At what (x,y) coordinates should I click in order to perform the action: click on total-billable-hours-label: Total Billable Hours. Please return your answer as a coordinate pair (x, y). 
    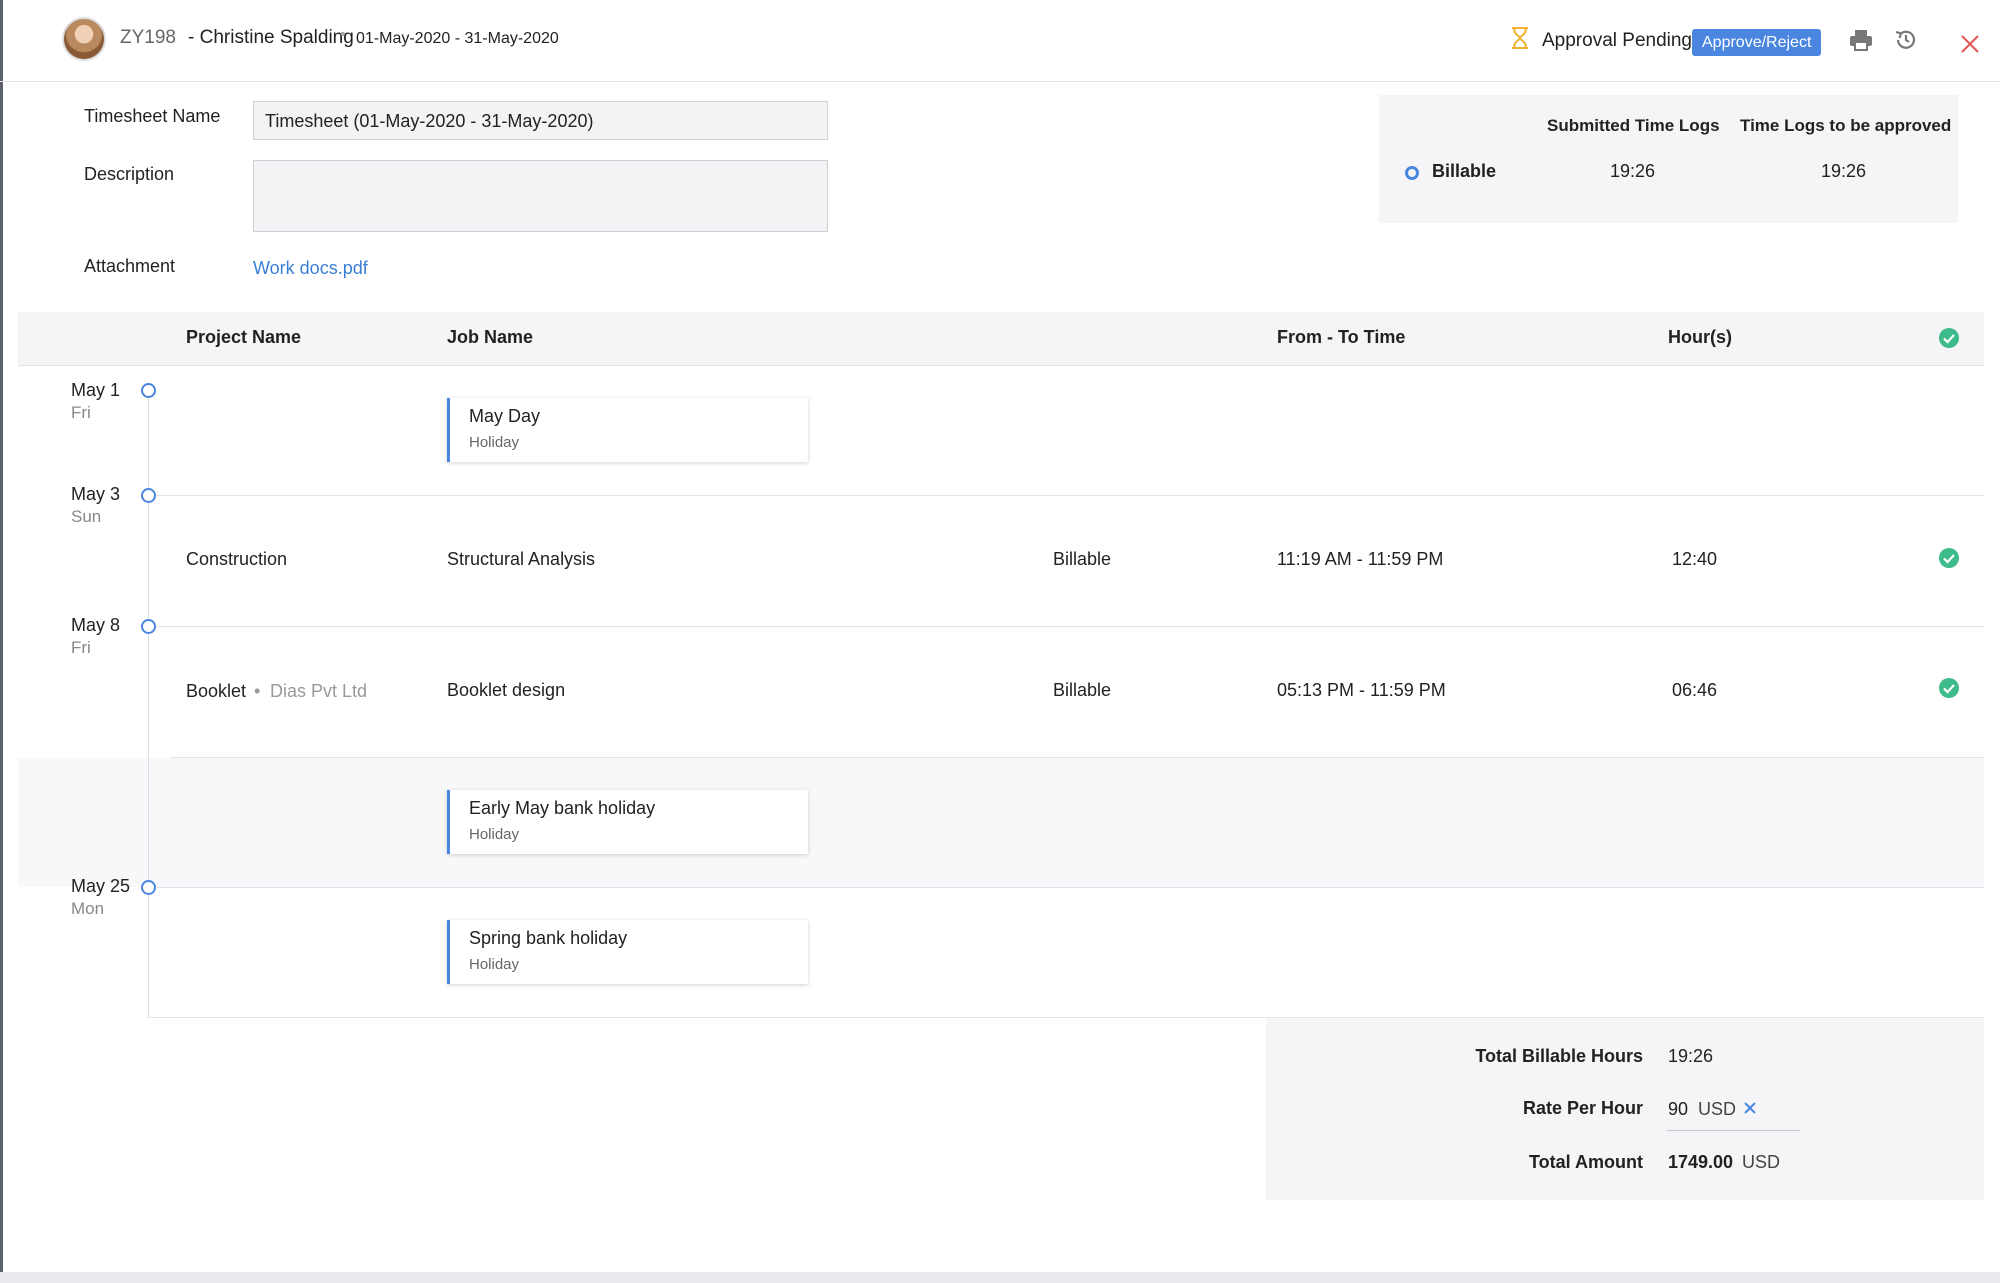
    Looking at the image, I should click on (1559, 1056).